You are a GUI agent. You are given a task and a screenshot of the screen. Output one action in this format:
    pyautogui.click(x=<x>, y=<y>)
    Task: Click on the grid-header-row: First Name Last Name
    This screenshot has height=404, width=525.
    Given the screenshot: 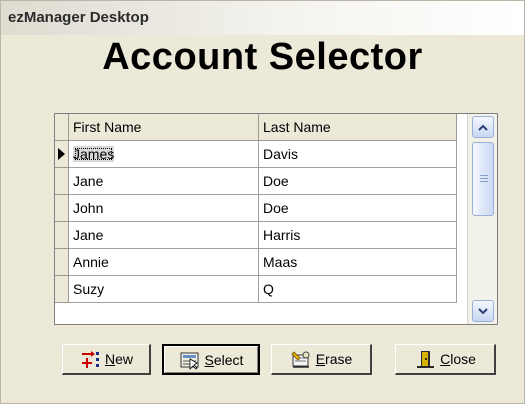 What is the action you would take?
    pyautogui.click(x=261, y=127)
    